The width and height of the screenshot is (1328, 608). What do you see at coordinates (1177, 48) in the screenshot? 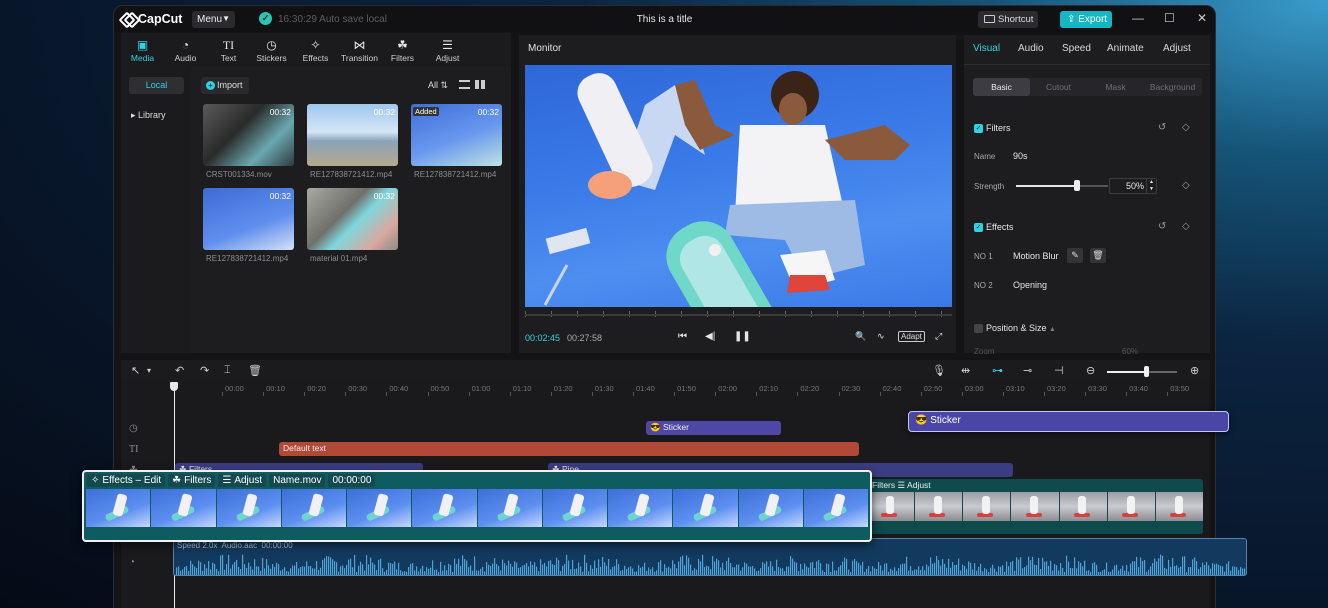
I see `tab-adjust-props: Adjust` at bounding box center [1177, 48].